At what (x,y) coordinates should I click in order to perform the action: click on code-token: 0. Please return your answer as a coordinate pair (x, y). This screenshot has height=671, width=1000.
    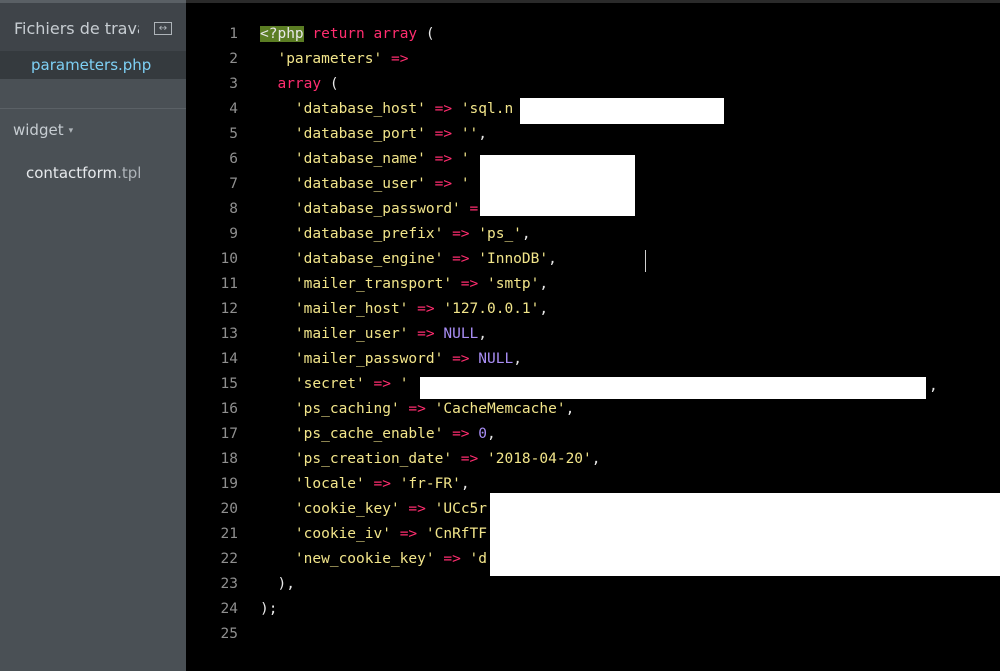
    Looking at the image, I should click on (482, 434).